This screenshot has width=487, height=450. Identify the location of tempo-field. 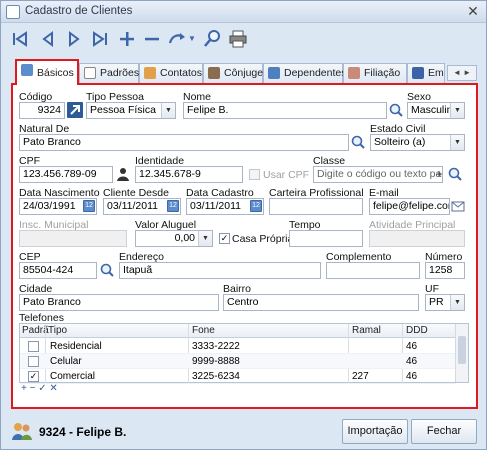
(326, 238).